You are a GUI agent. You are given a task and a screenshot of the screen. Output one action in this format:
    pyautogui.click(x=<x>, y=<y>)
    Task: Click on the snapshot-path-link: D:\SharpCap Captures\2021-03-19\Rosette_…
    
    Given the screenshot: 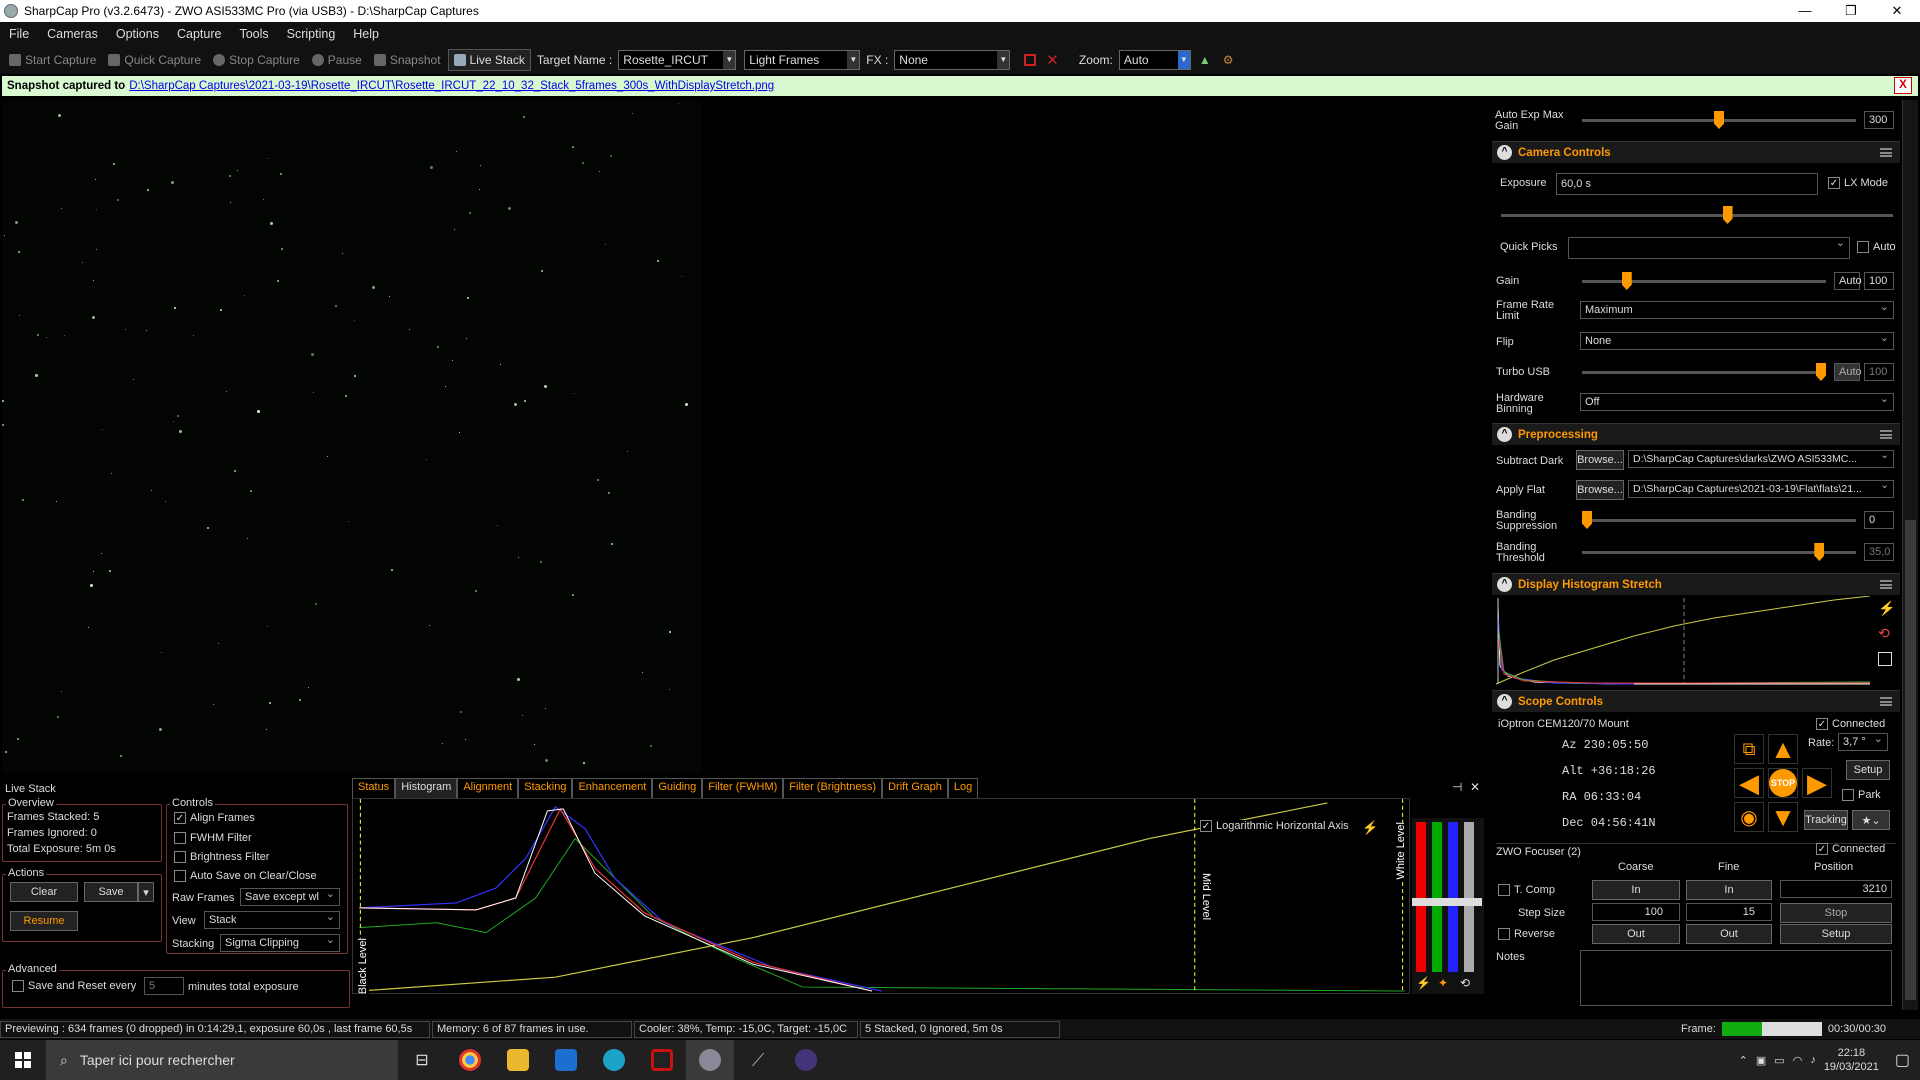 What is the action you would take?
    pyautogui.click(x=451, y=86)
    